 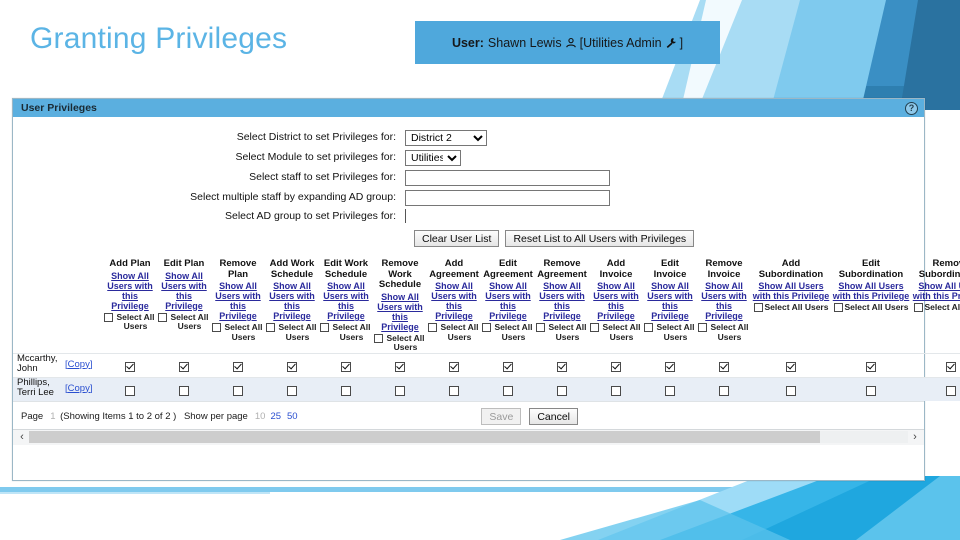 I want to click on save-button: Save, so click(x=501, y=416).